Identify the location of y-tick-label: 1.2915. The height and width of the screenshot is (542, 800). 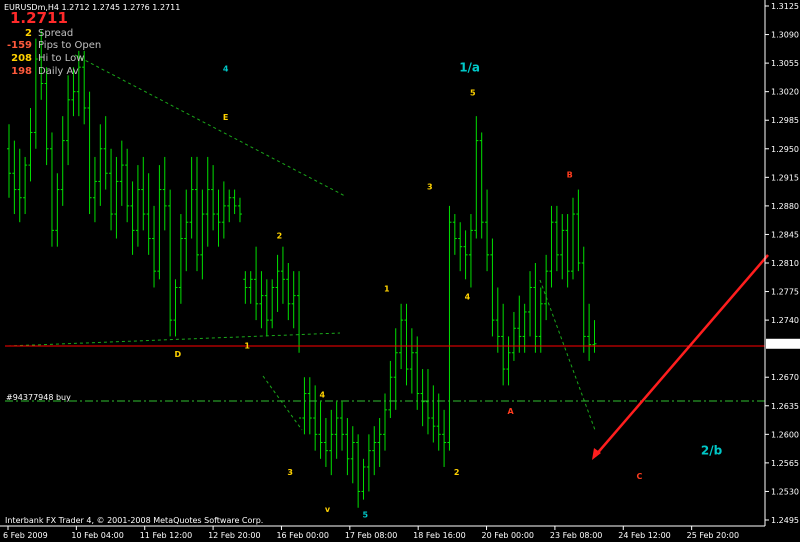
(785, 177).